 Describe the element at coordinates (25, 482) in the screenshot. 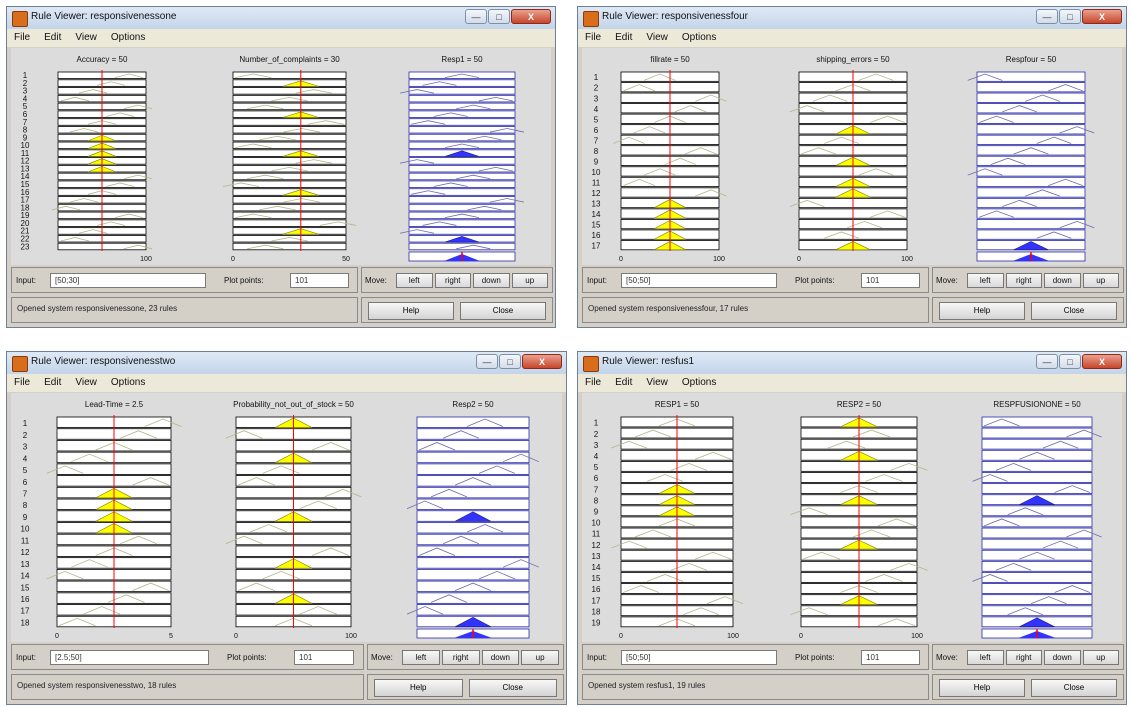

I see `rule-number: 6` at that location.